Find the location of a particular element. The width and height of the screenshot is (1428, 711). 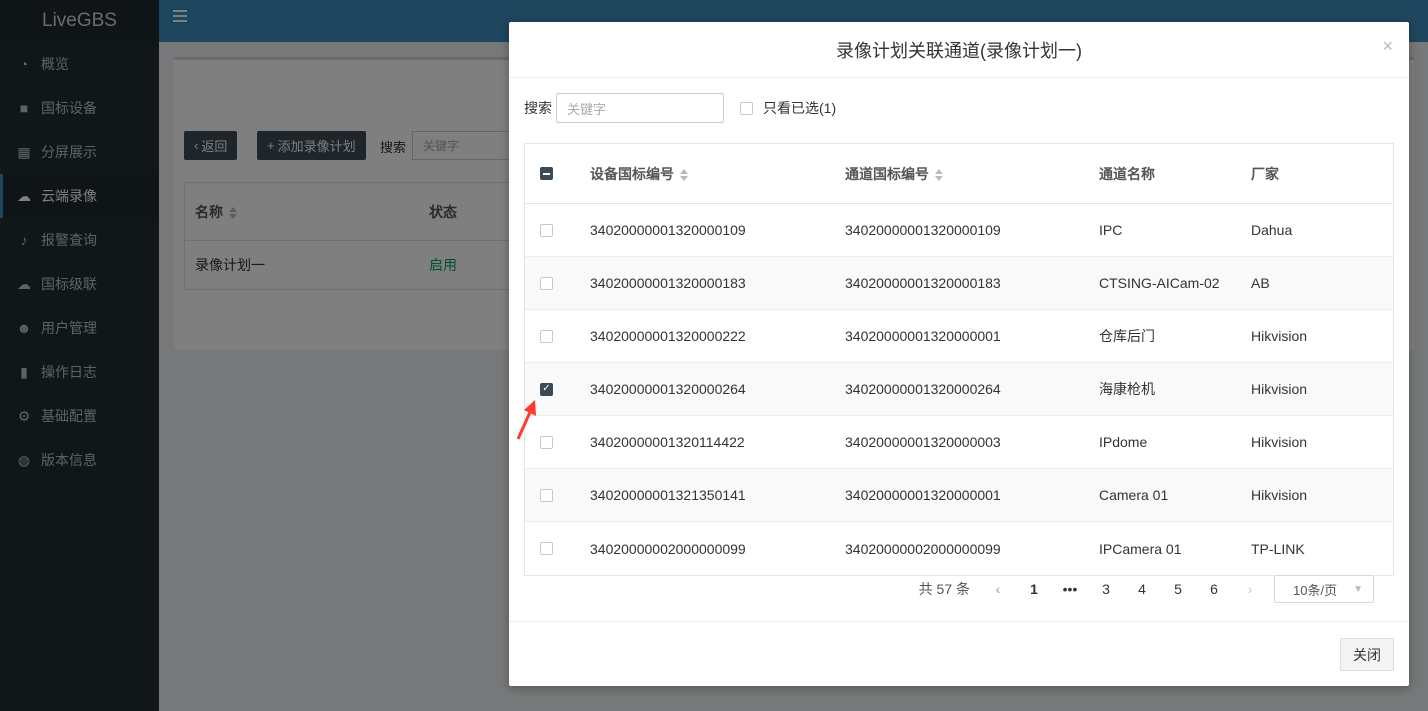

page-3-button: 3 is located at coordinates (1106, 589).